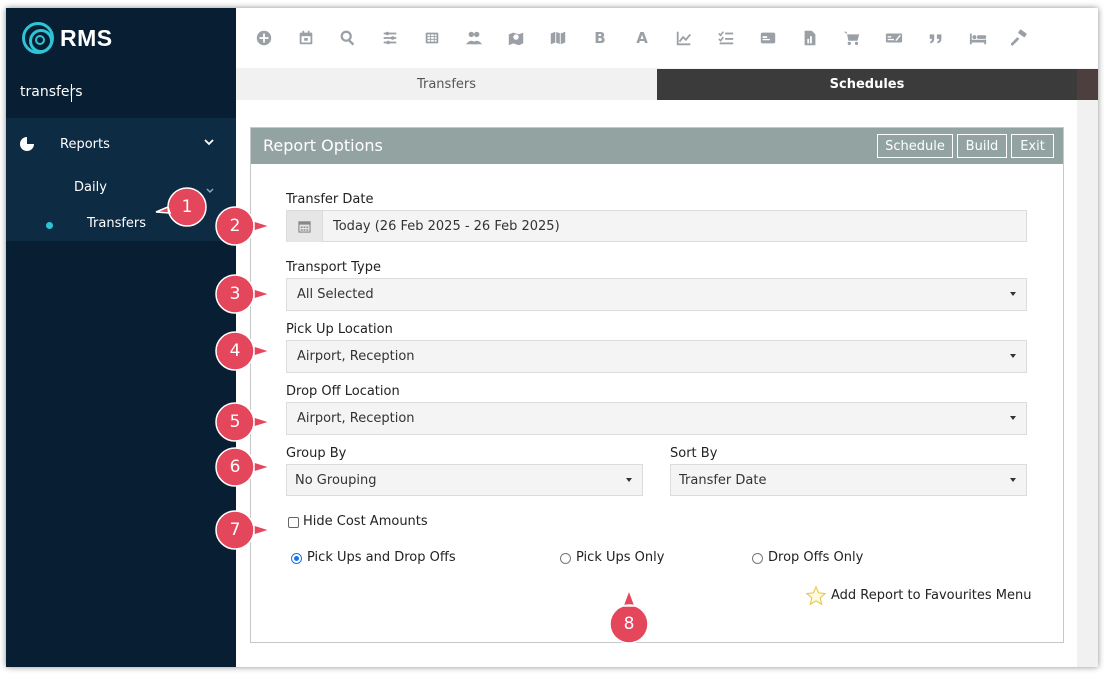 The image size is (1105, 674). I want to click on drop-off-location-value: Airport, Reception, so click(356, 418).